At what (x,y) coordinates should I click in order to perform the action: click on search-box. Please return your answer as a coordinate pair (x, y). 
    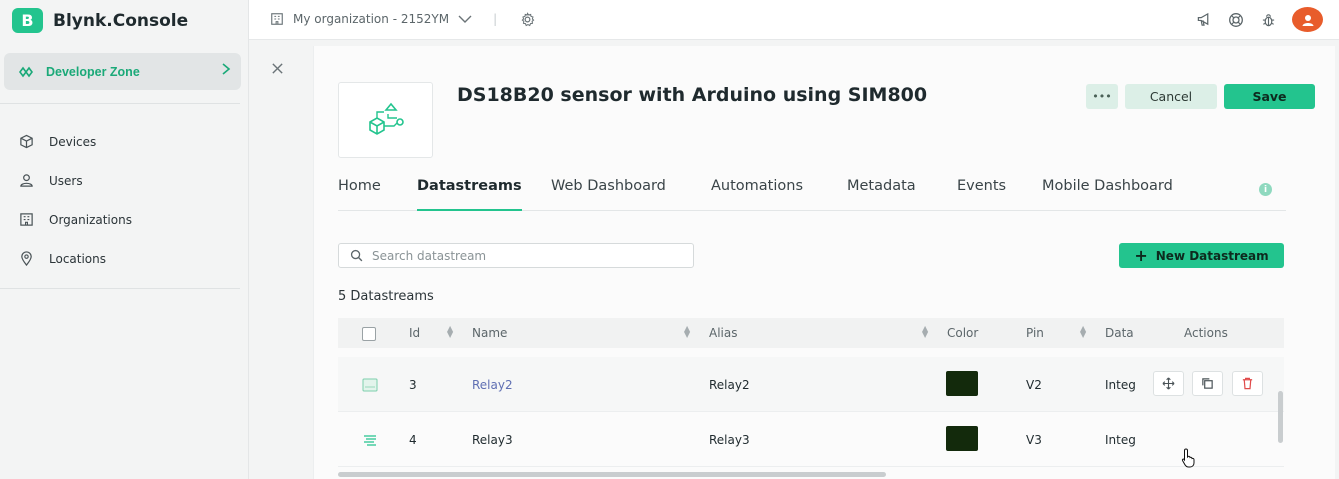
    Looking at the image, I should click on (516, 255).